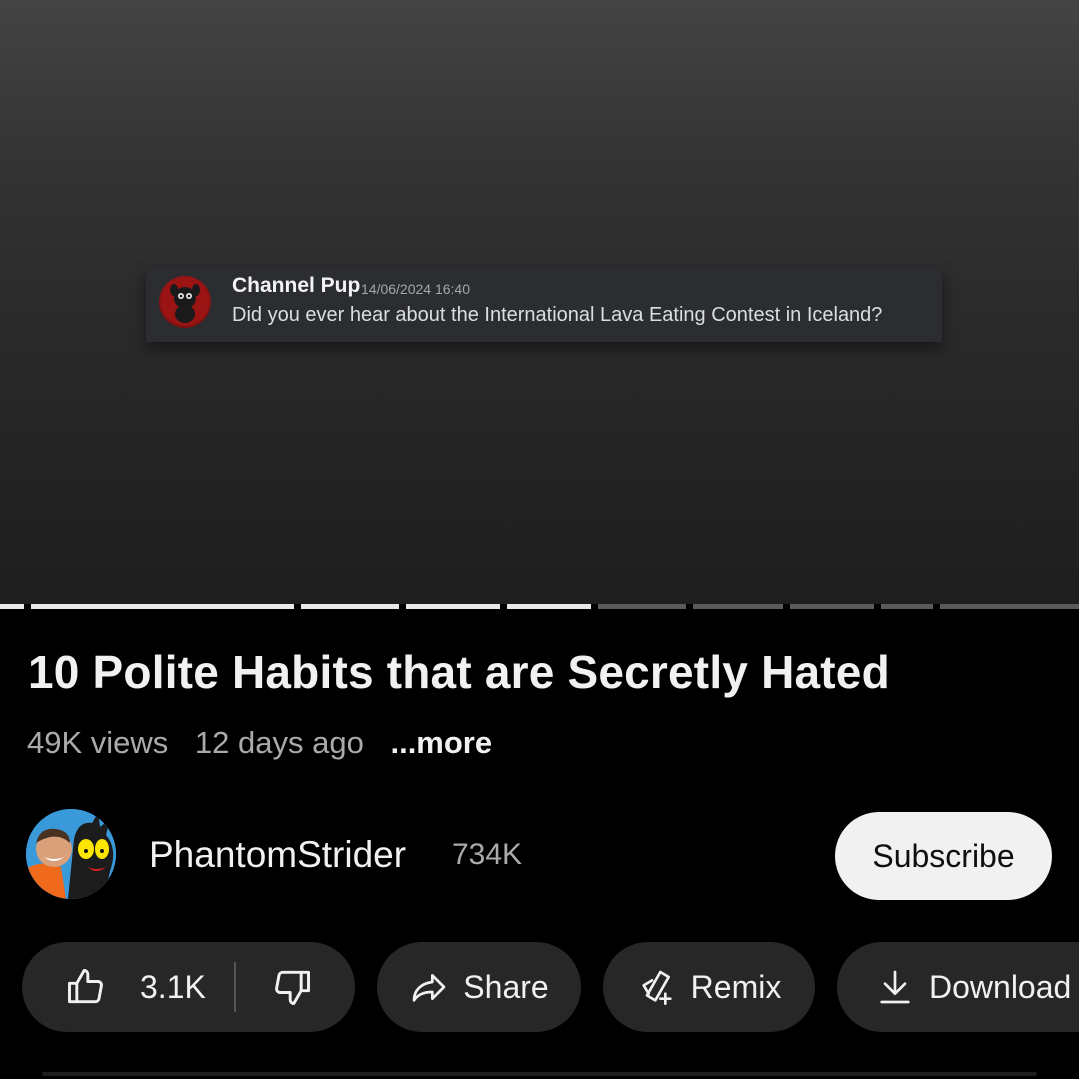  I want to click on subscriber-count: 734K, so click(487, 854).